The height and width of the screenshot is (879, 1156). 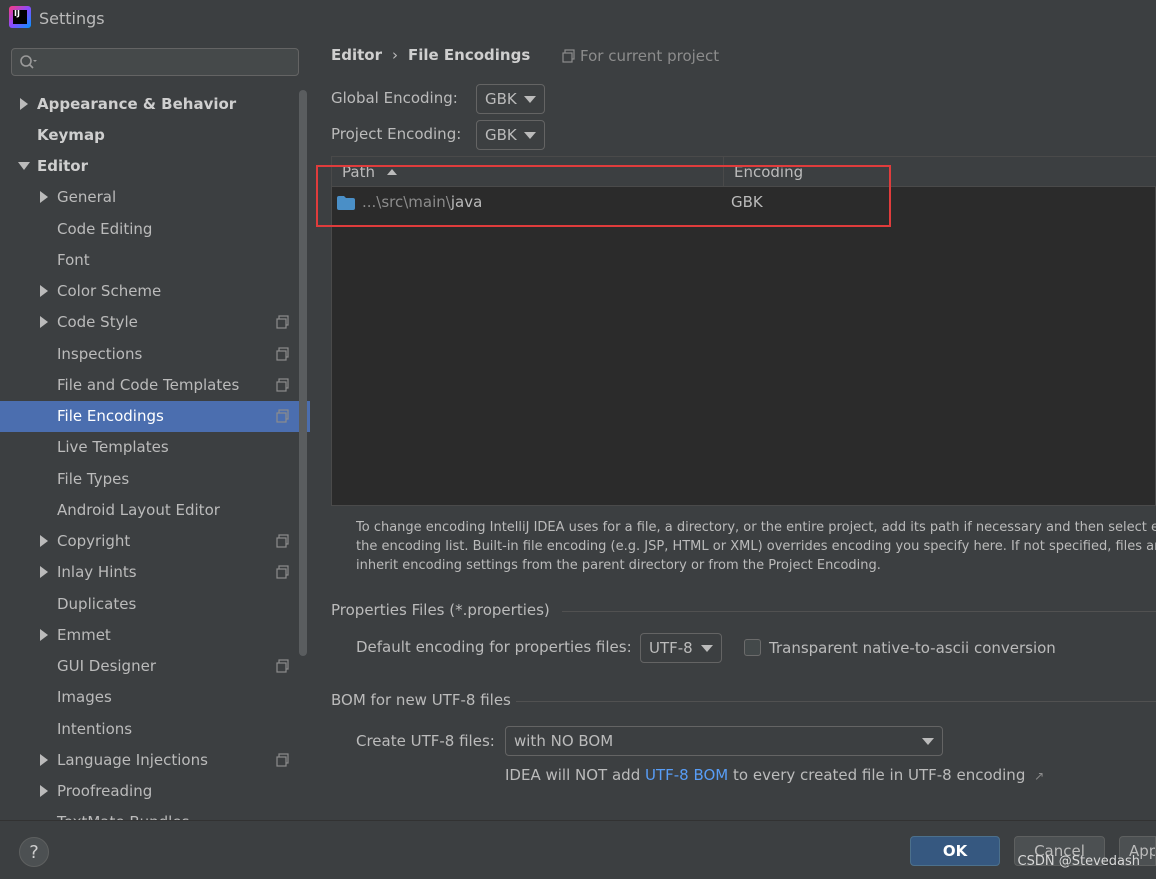 I want to click on sidebar-item-label: Font, so click(x=73, y=259).